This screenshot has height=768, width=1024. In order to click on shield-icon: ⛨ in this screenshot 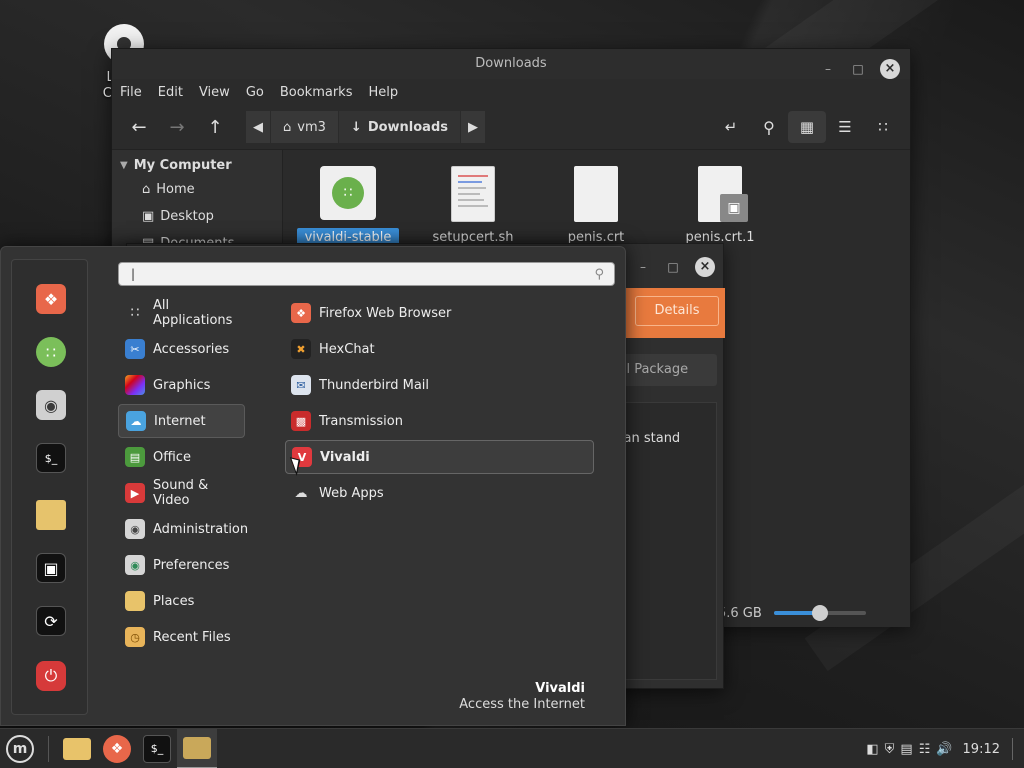, I will do `click(890, 749)`.